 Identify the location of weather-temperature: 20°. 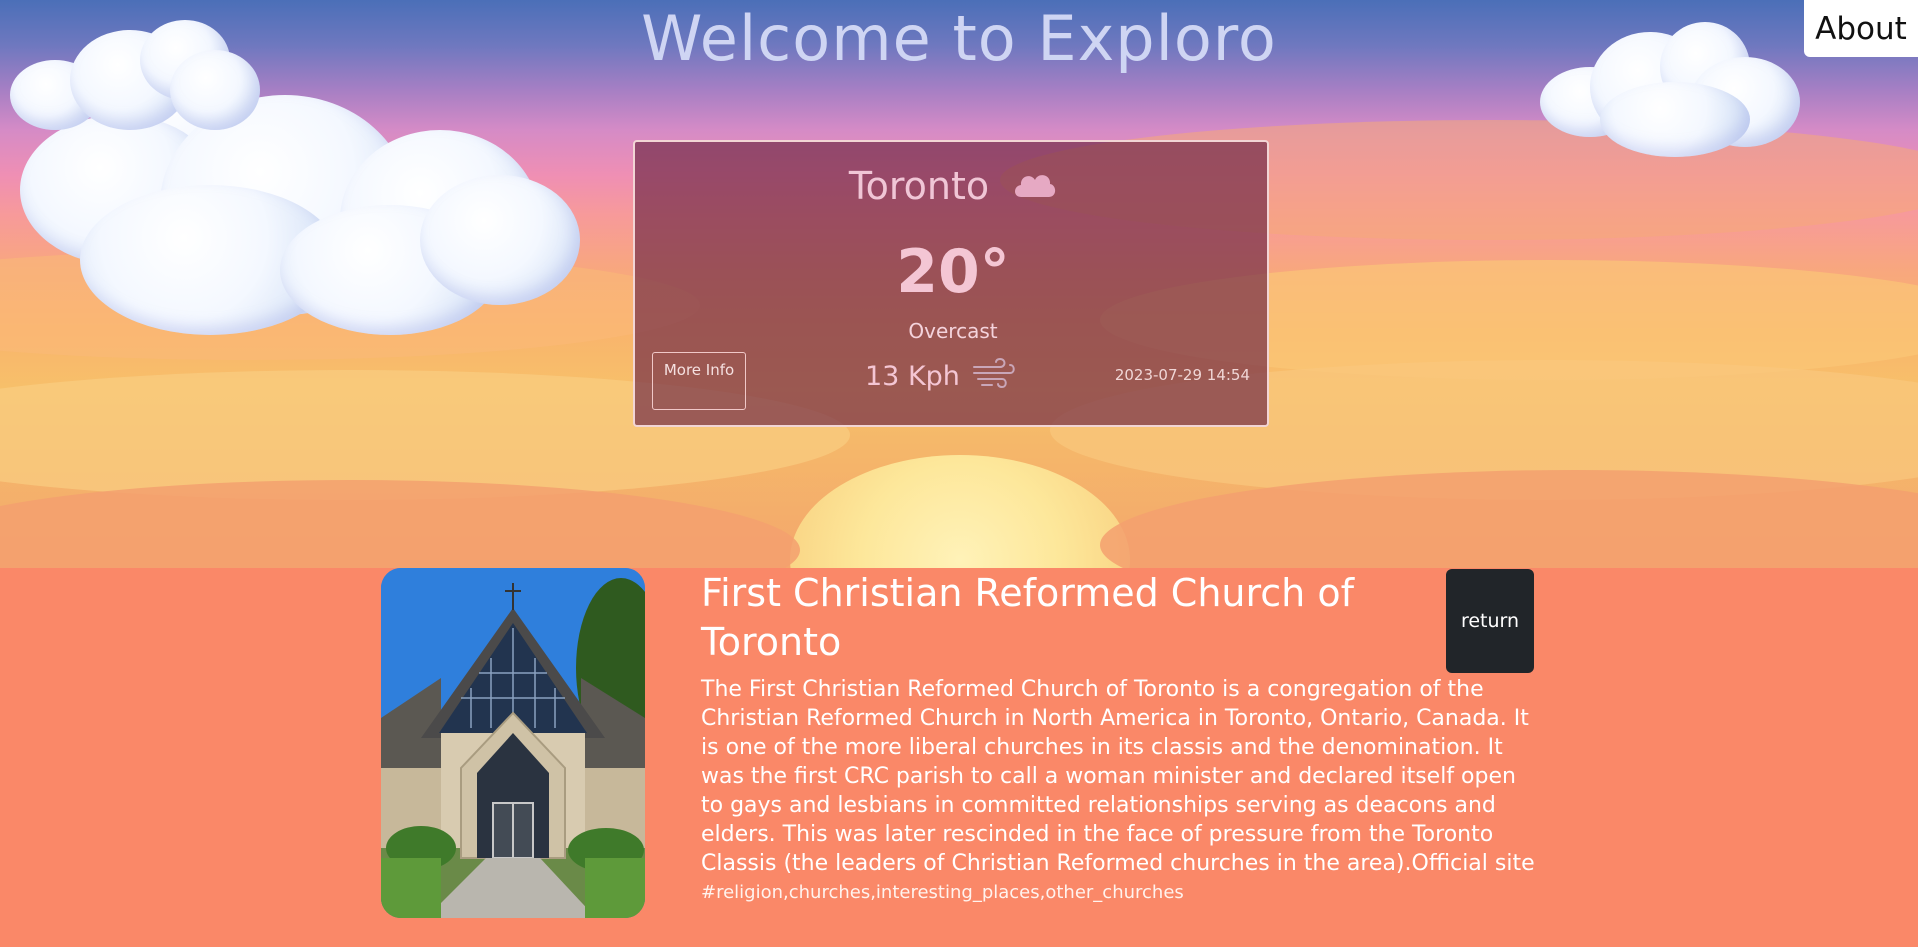
(953, 272).